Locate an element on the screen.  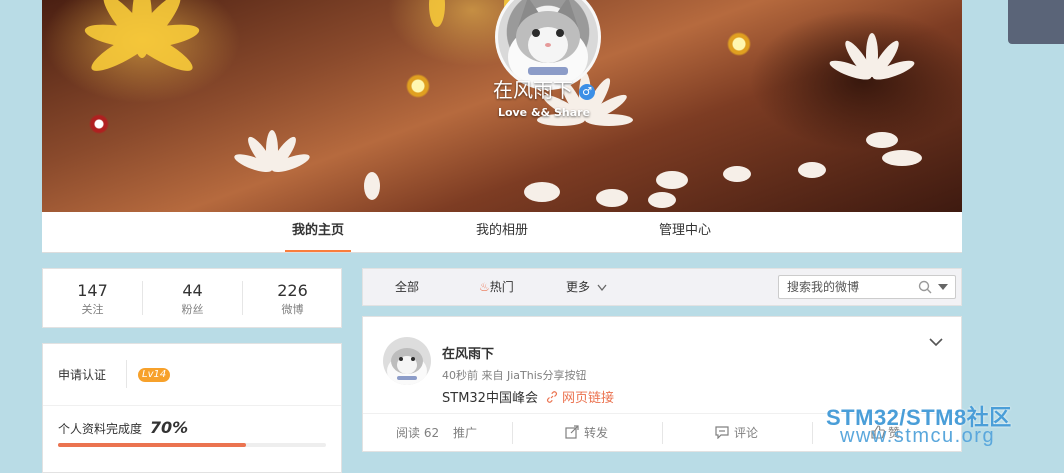
tab-manage-center: 管理中心 is located at coordinates (685, 232).